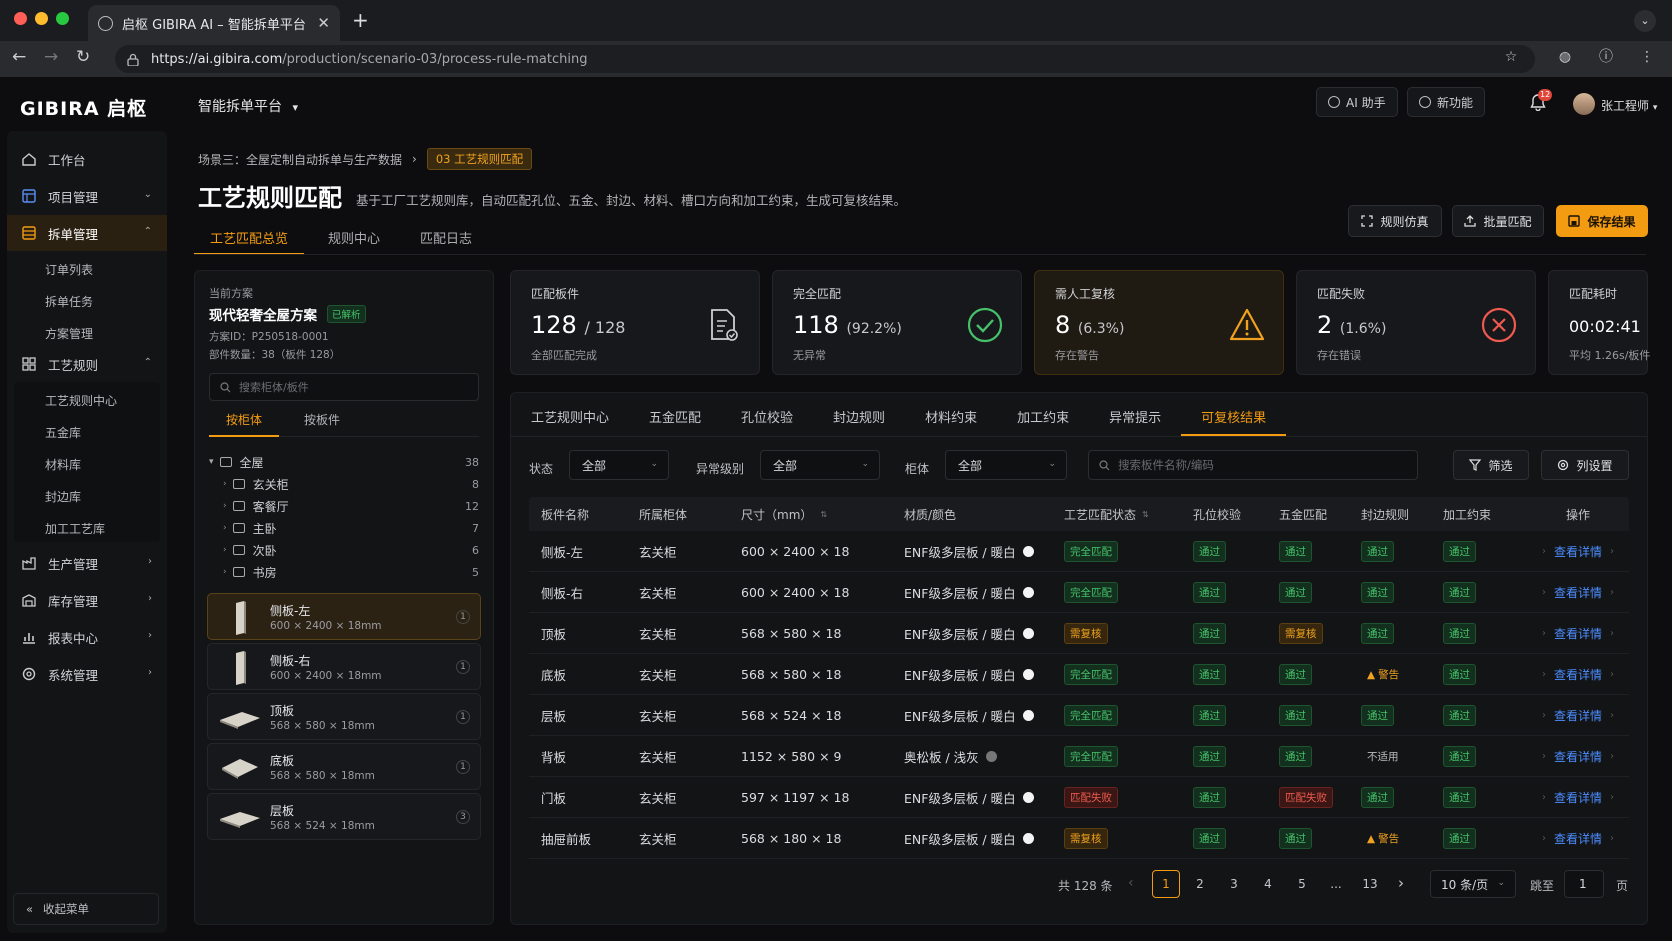 The height and width of the screenshot is (941, 1672). I want to click on tab-list-chevron-icon: ⌄, so click(1645, 21).